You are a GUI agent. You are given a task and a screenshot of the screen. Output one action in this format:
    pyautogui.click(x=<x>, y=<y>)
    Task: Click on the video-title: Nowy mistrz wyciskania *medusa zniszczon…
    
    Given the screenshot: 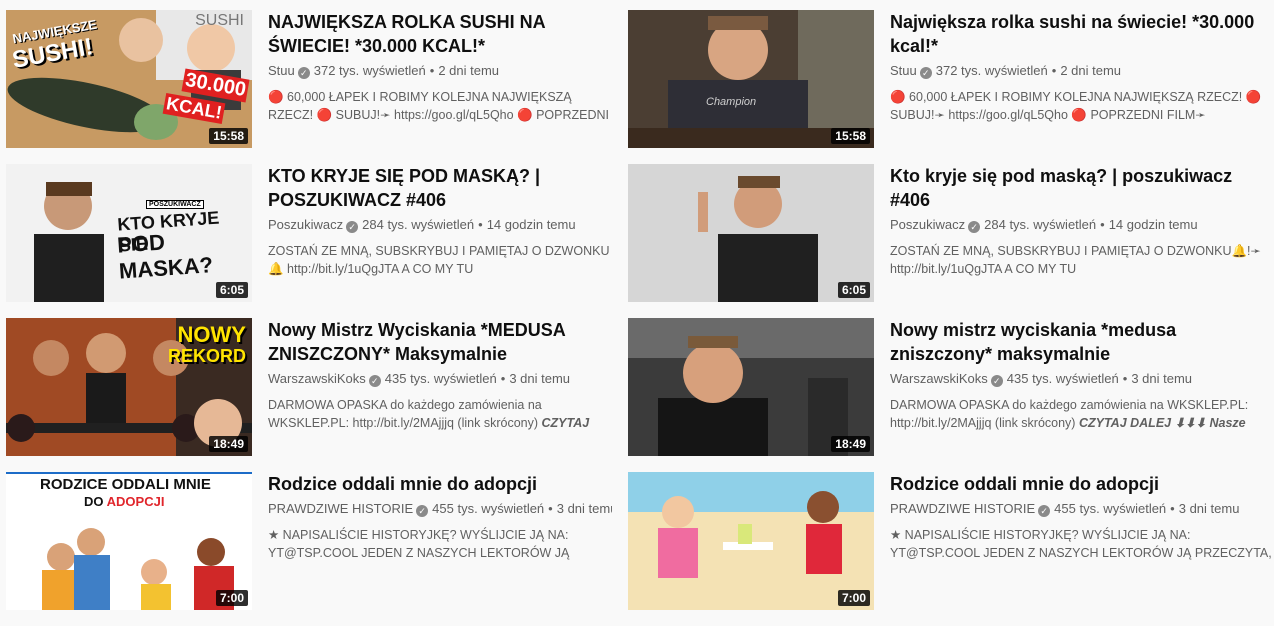 What is the action you would take?
    pyautogui.click(x=1082, y=342)
    